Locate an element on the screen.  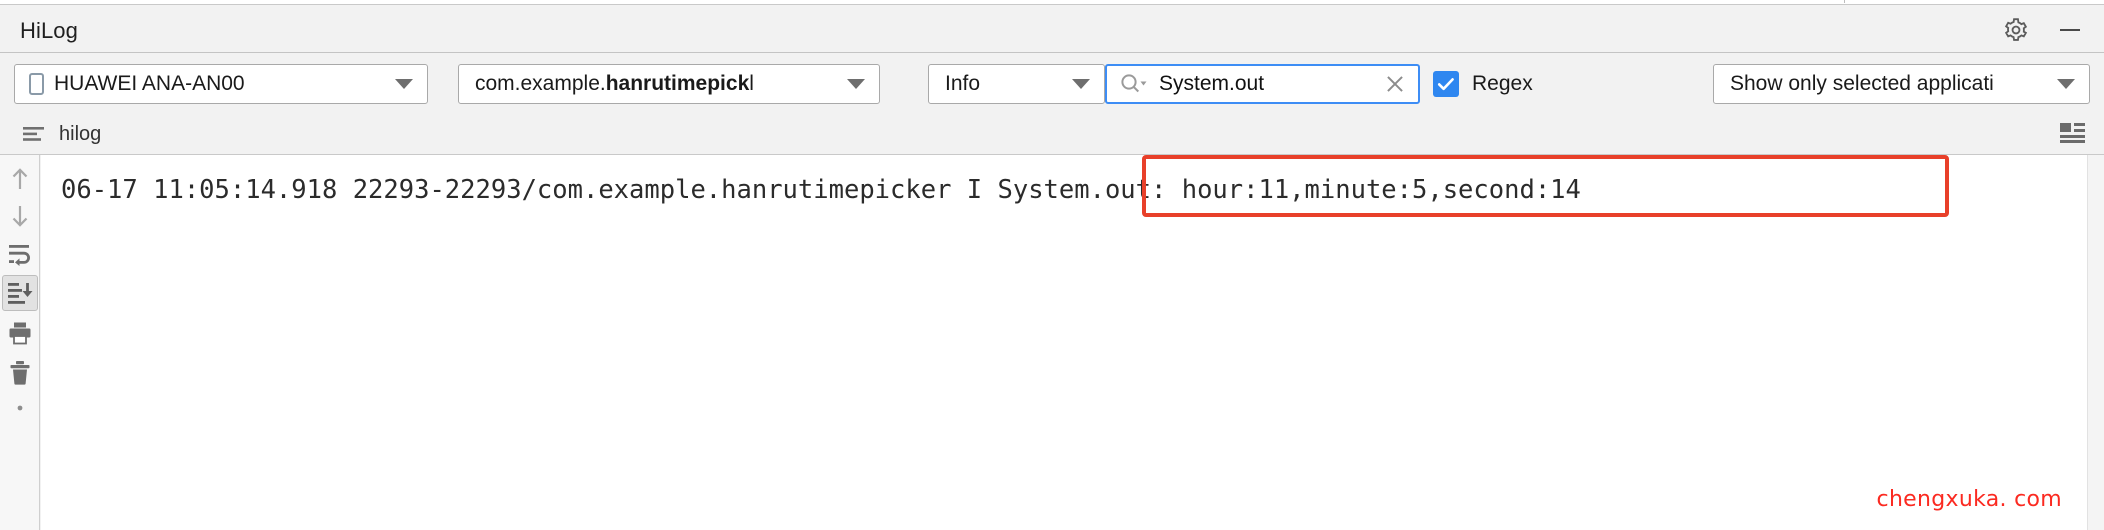
soft-wrap-button is located at coordinates (20, 255).